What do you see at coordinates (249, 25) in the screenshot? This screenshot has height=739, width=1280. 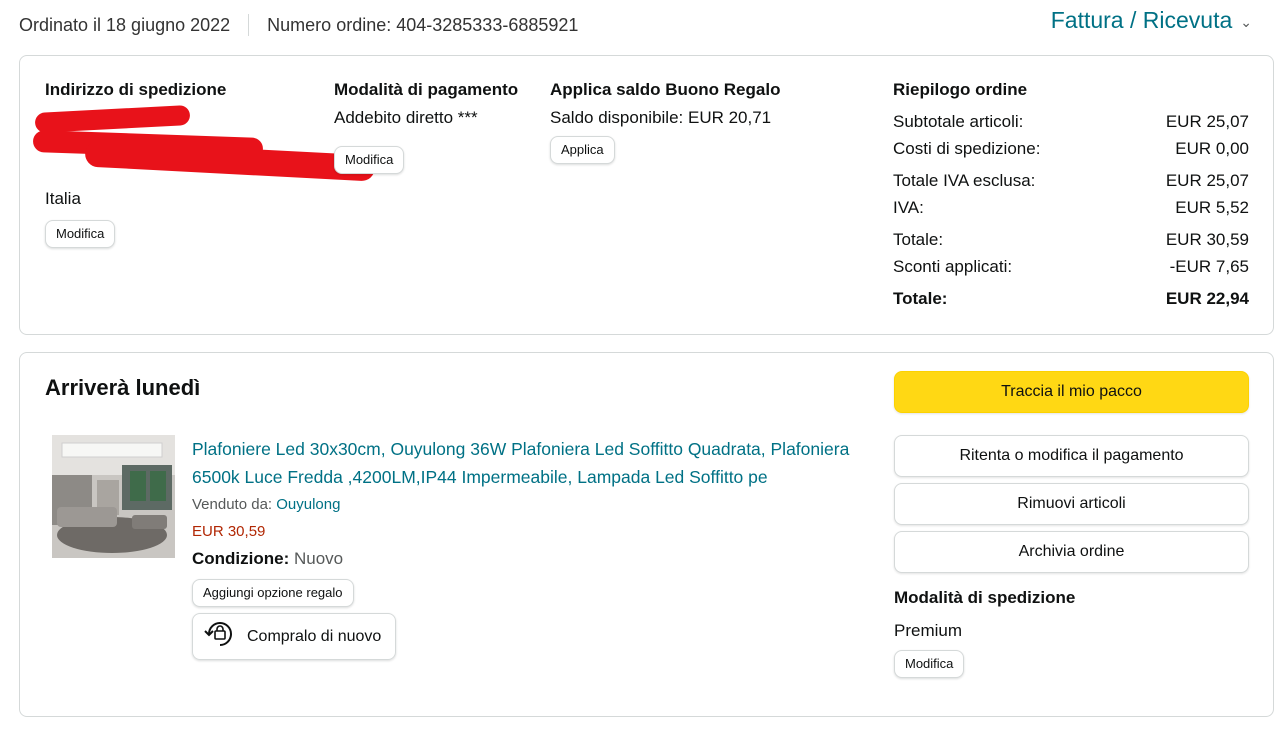 I see `divider` at bounding box center [249, 25].